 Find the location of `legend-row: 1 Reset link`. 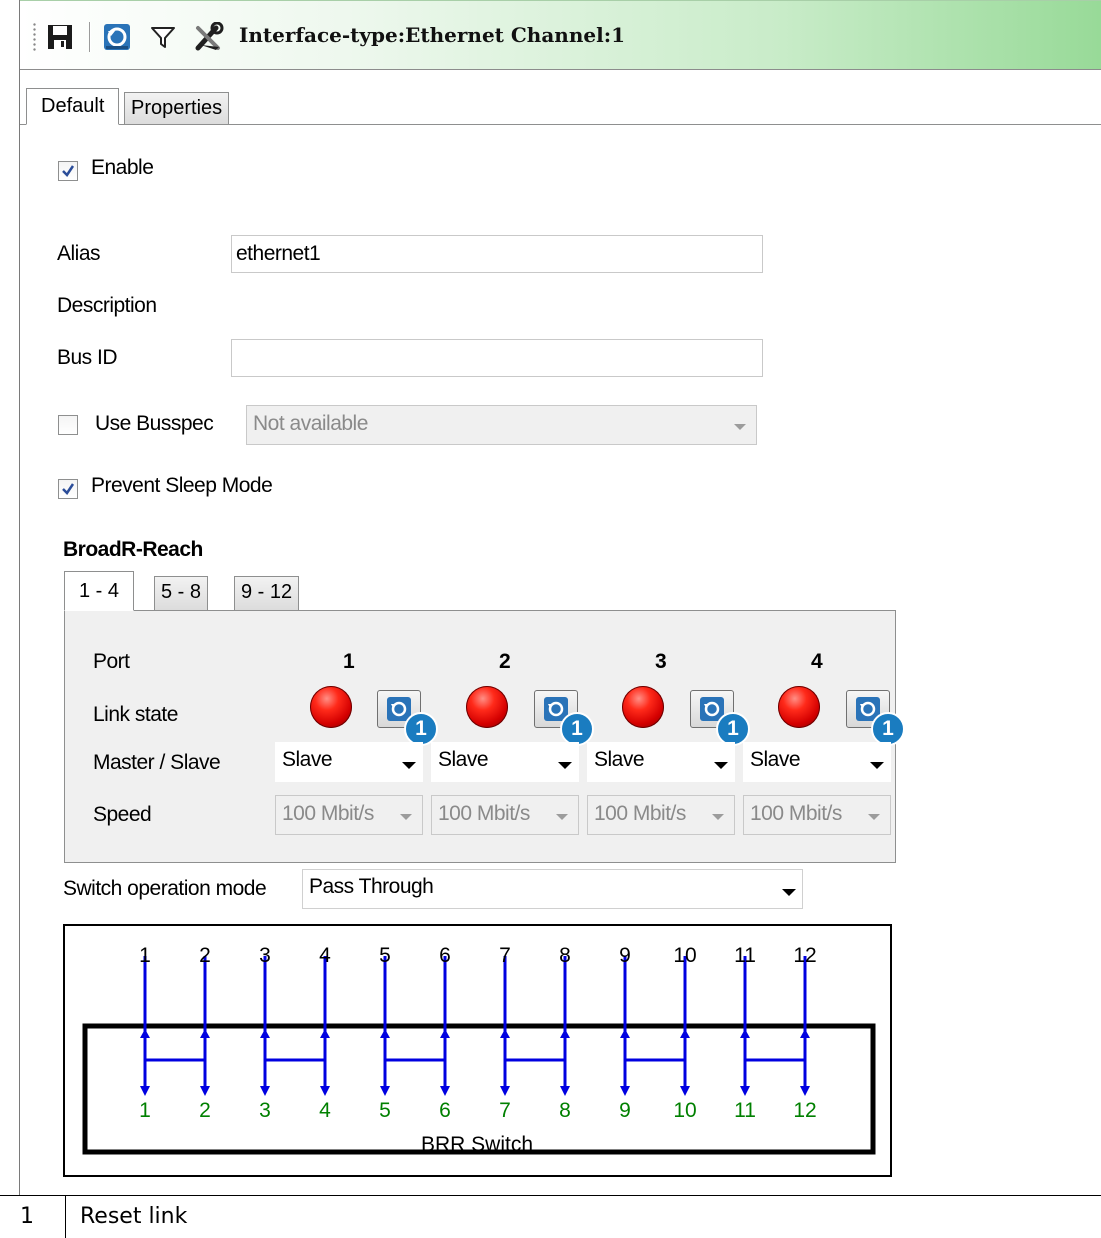

legend-row: 1 Reset link is located at coordinates (550, 1216).